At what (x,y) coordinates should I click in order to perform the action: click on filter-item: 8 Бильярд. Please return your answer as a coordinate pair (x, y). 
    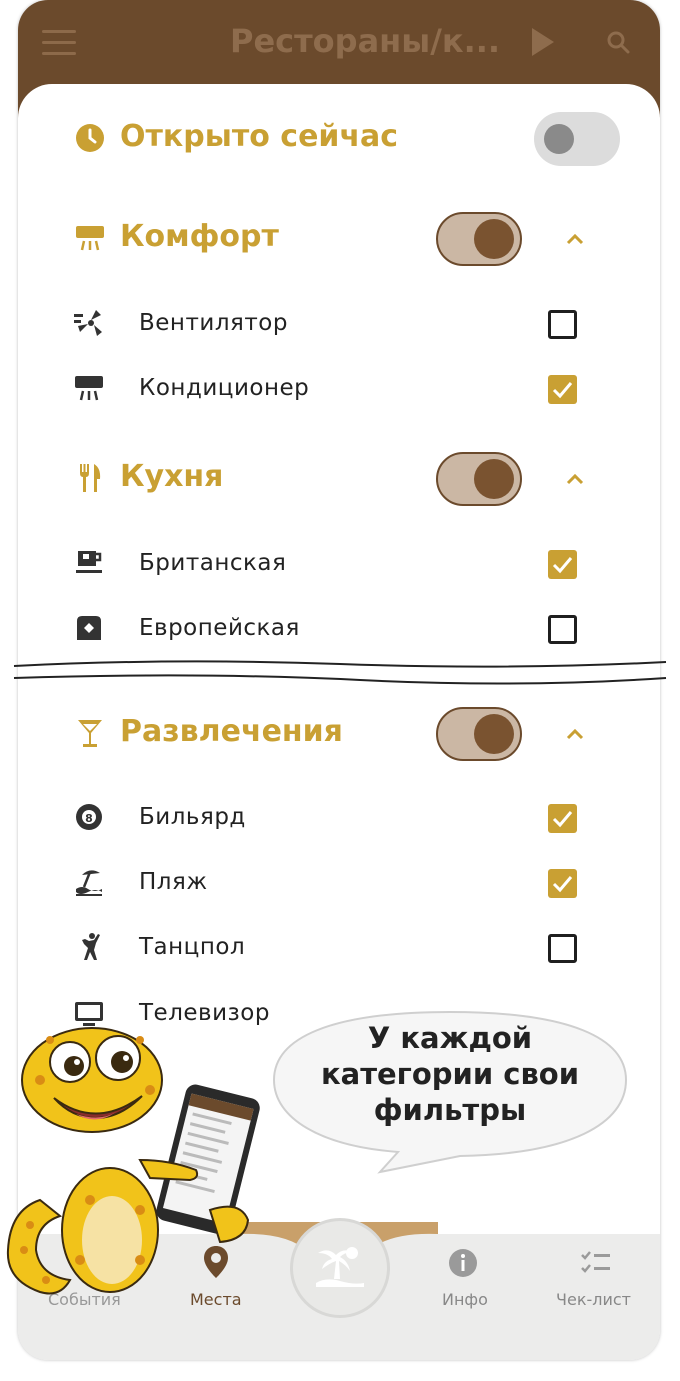
    Looking at the image, I should click on (339, 820).